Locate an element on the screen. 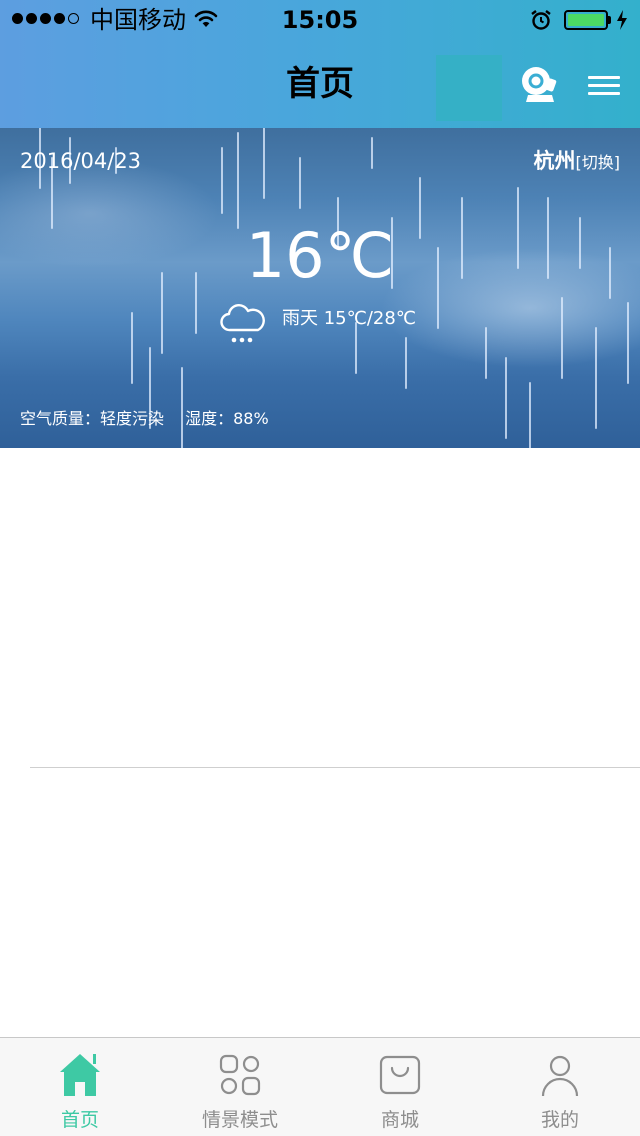  scene-grid-icon is located at coordinates (240, 1075).